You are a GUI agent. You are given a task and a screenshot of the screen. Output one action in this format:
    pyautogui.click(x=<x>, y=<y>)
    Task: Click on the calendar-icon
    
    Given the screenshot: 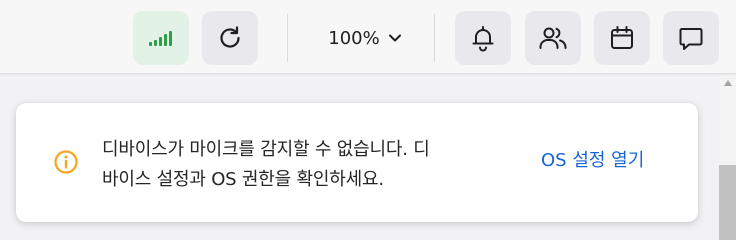 What is the action you would take?
    pyautogui.click(x=622, y=37)
    